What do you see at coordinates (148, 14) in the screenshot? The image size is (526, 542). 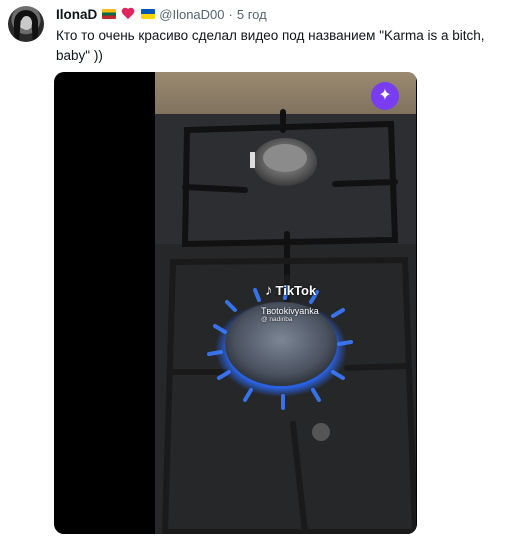 I see `ukraine-flag-icon` at bounding box center [148, 14].